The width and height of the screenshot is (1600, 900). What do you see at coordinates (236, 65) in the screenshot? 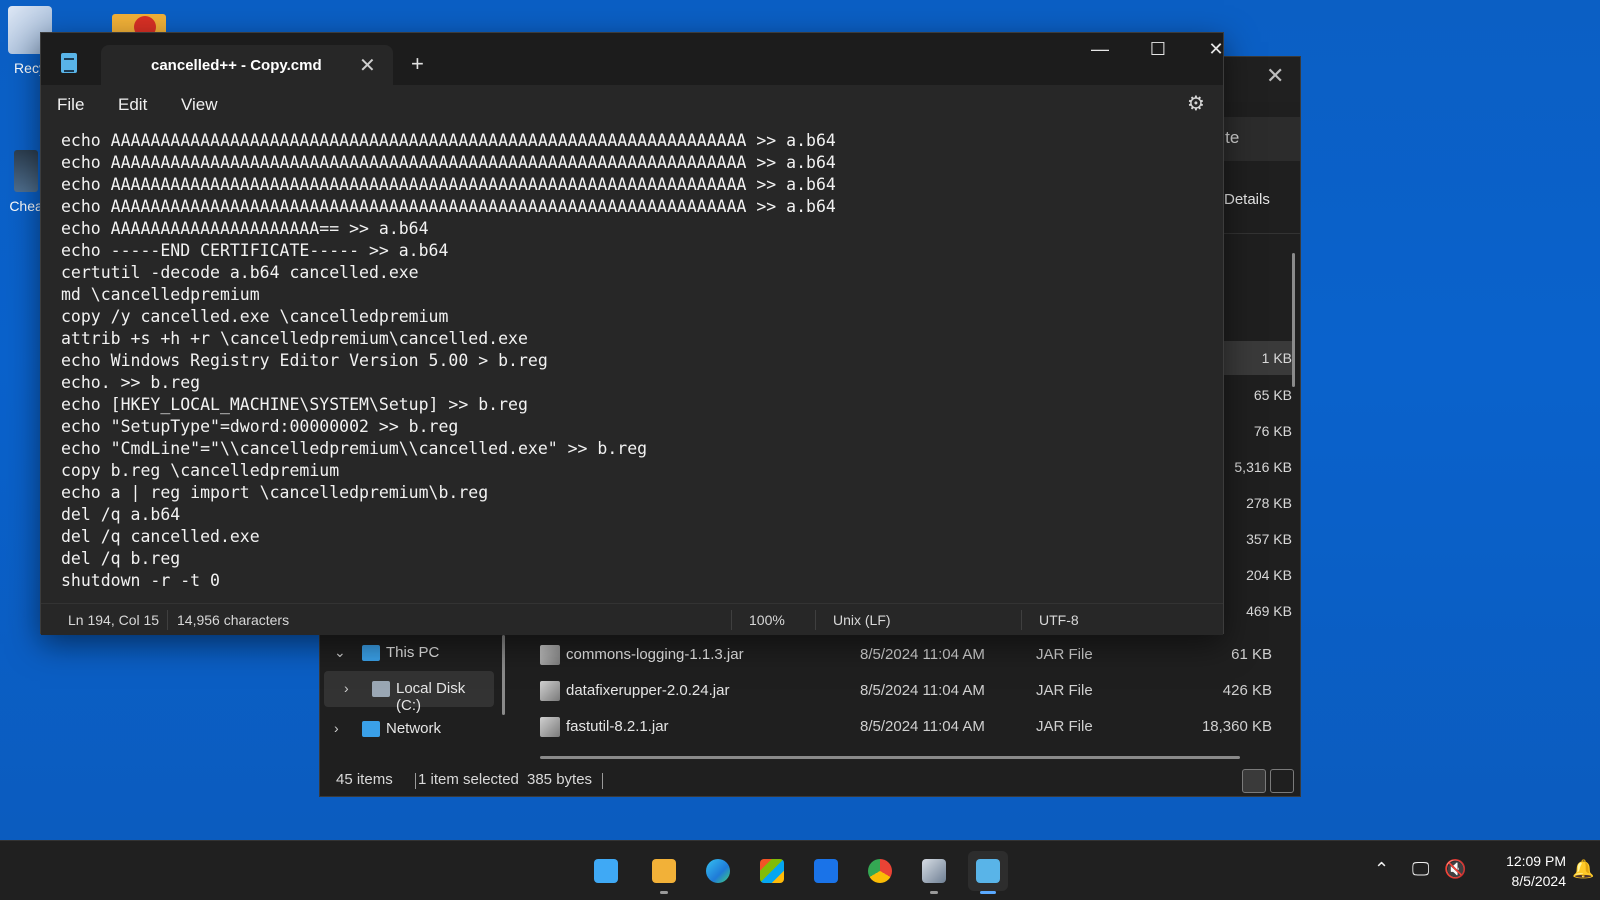
I see `tab-title: cancelled++ - Copy.cmd` at bounding box center [236, 65].